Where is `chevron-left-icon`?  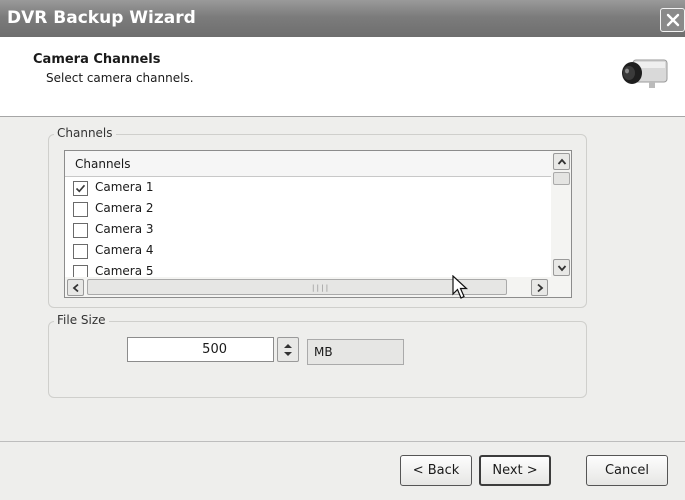 chevron-left-icon is located at coordinates (75, 288).